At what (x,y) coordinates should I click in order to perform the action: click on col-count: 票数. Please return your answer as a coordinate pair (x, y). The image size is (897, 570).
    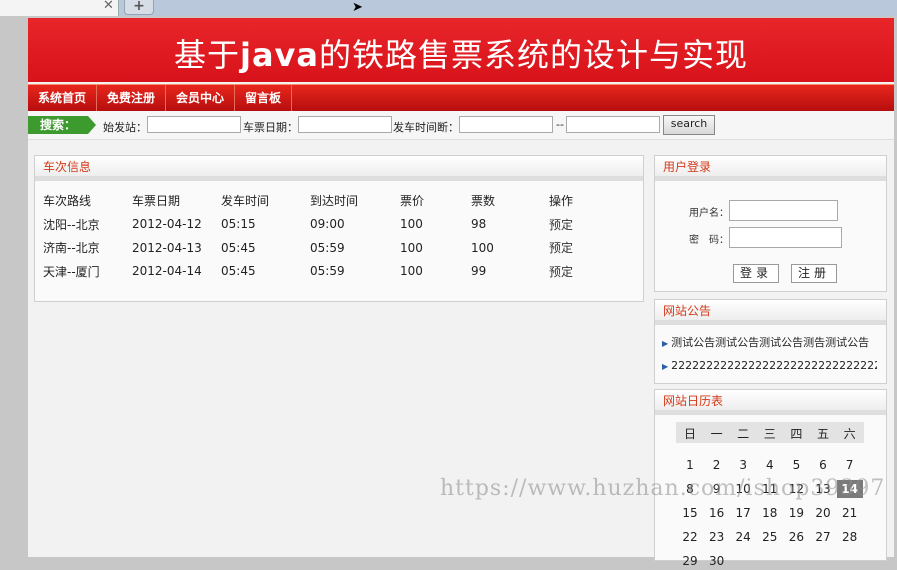
    Looking at the image, I should click on (483, 201).